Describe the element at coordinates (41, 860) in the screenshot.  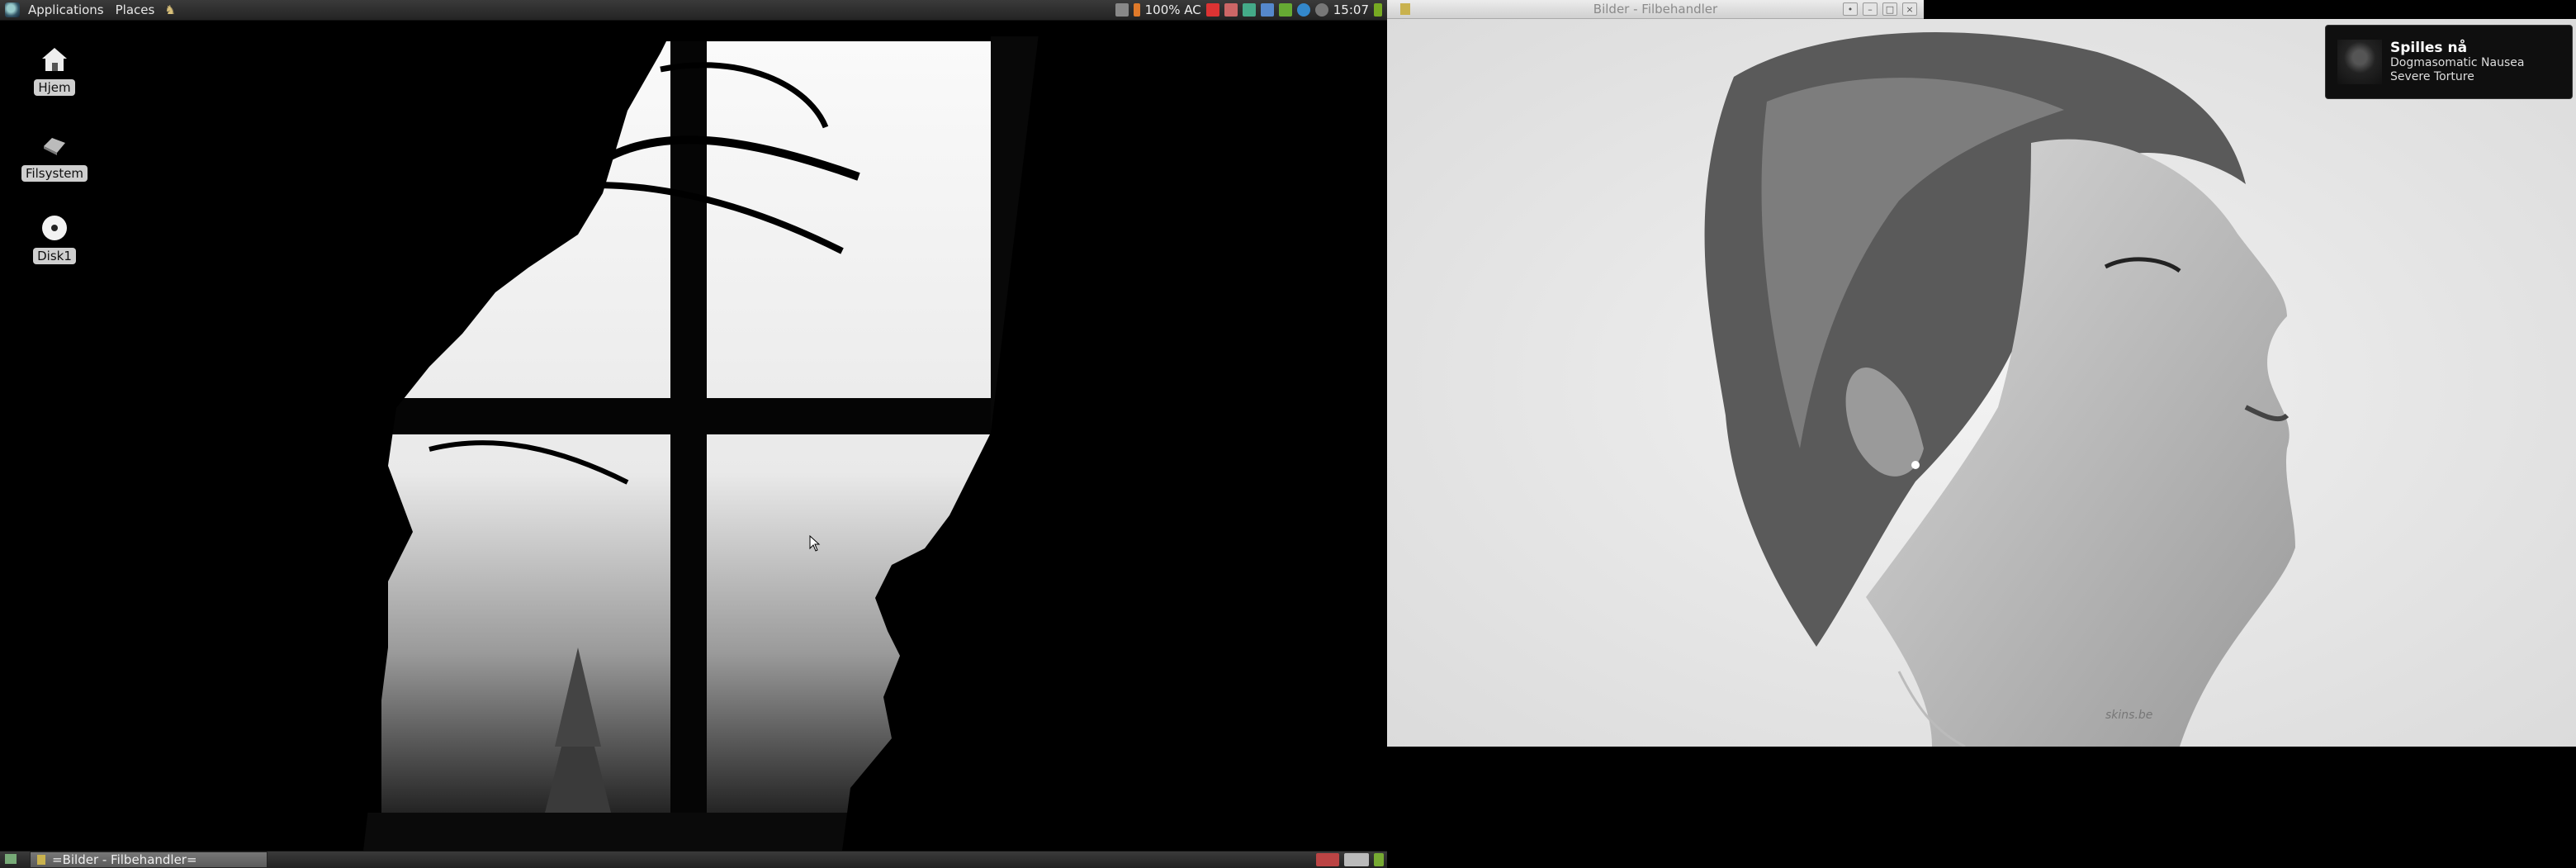
I see `file-manager-icon` at that location.